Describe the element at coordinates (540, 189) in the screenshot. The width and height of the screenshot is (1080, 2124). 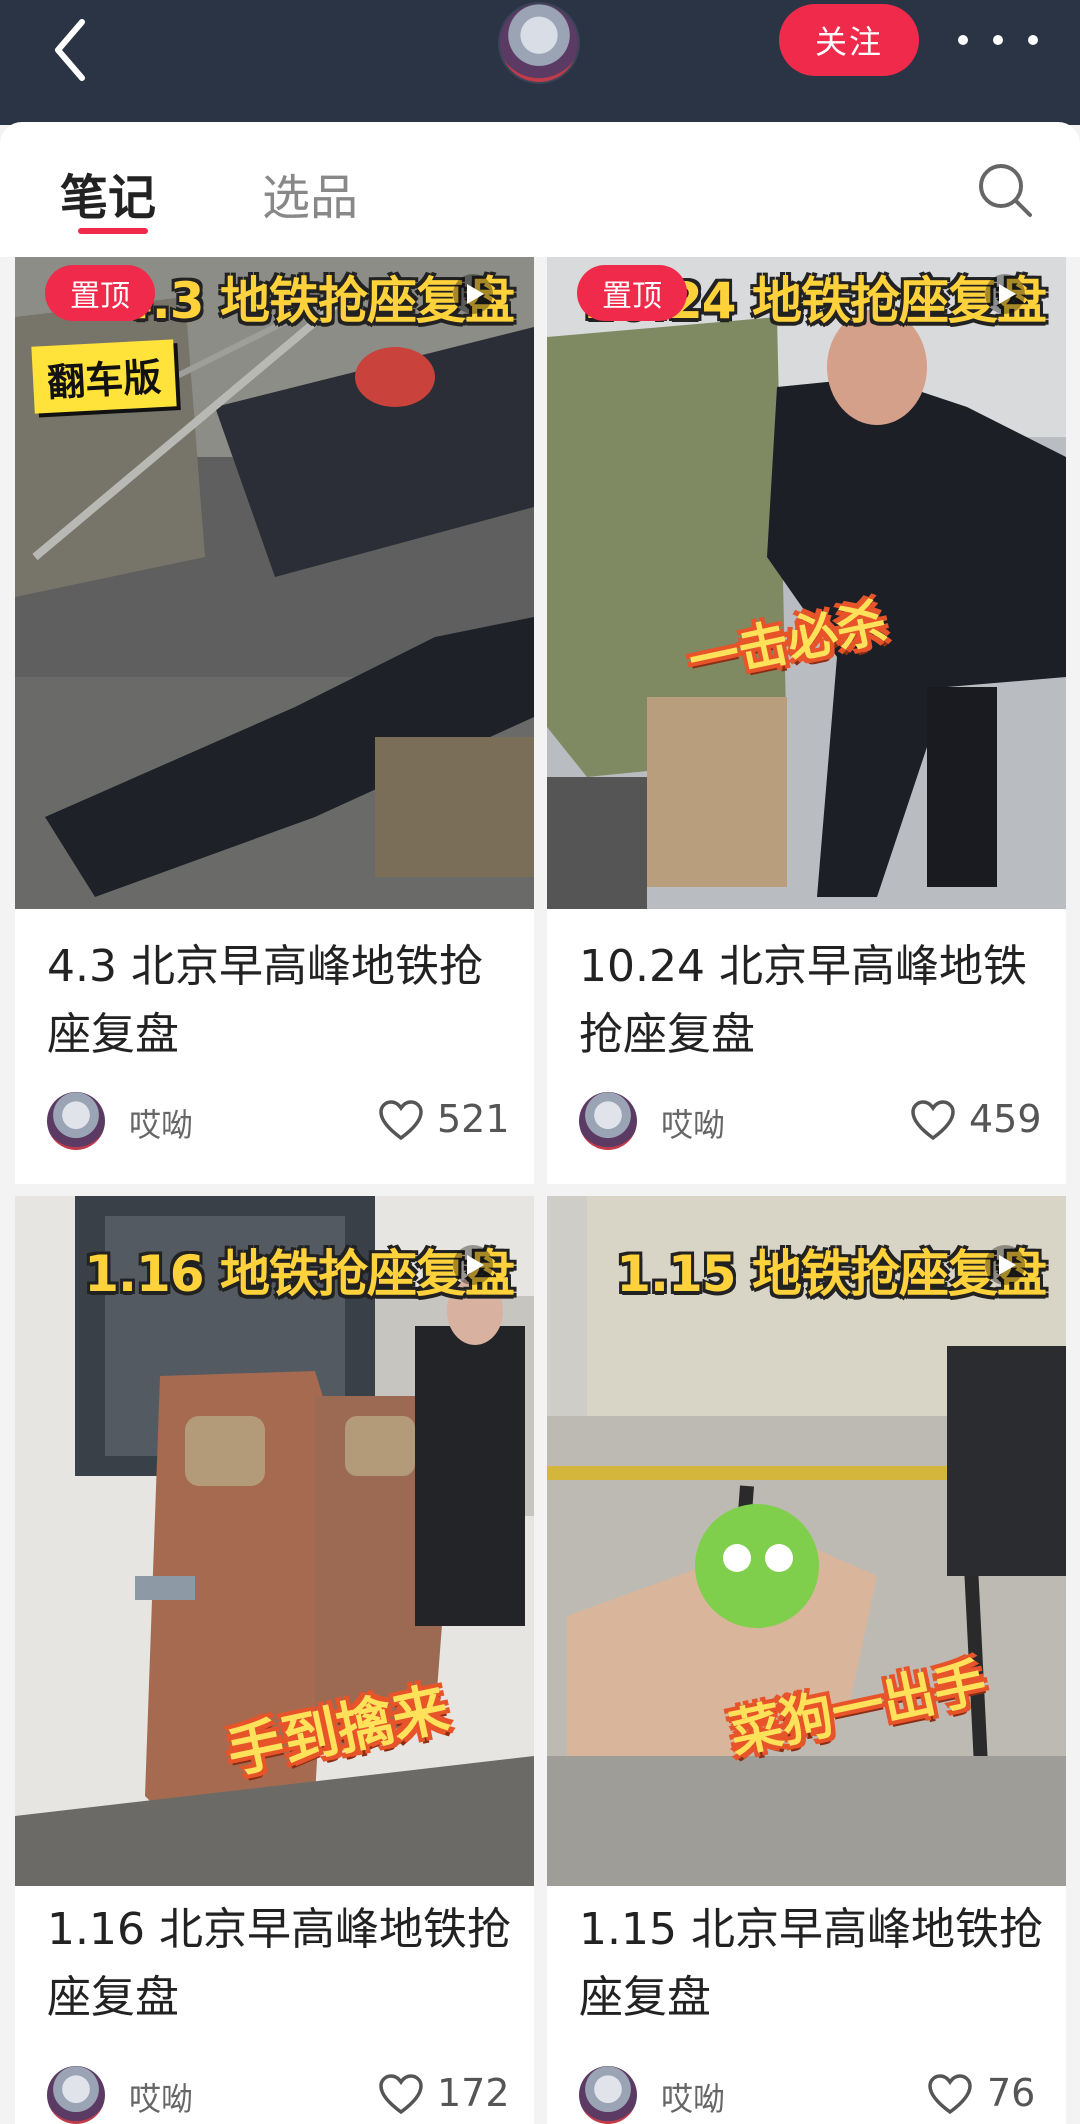
I see `tab-bar: 笔记 选品` at that location.